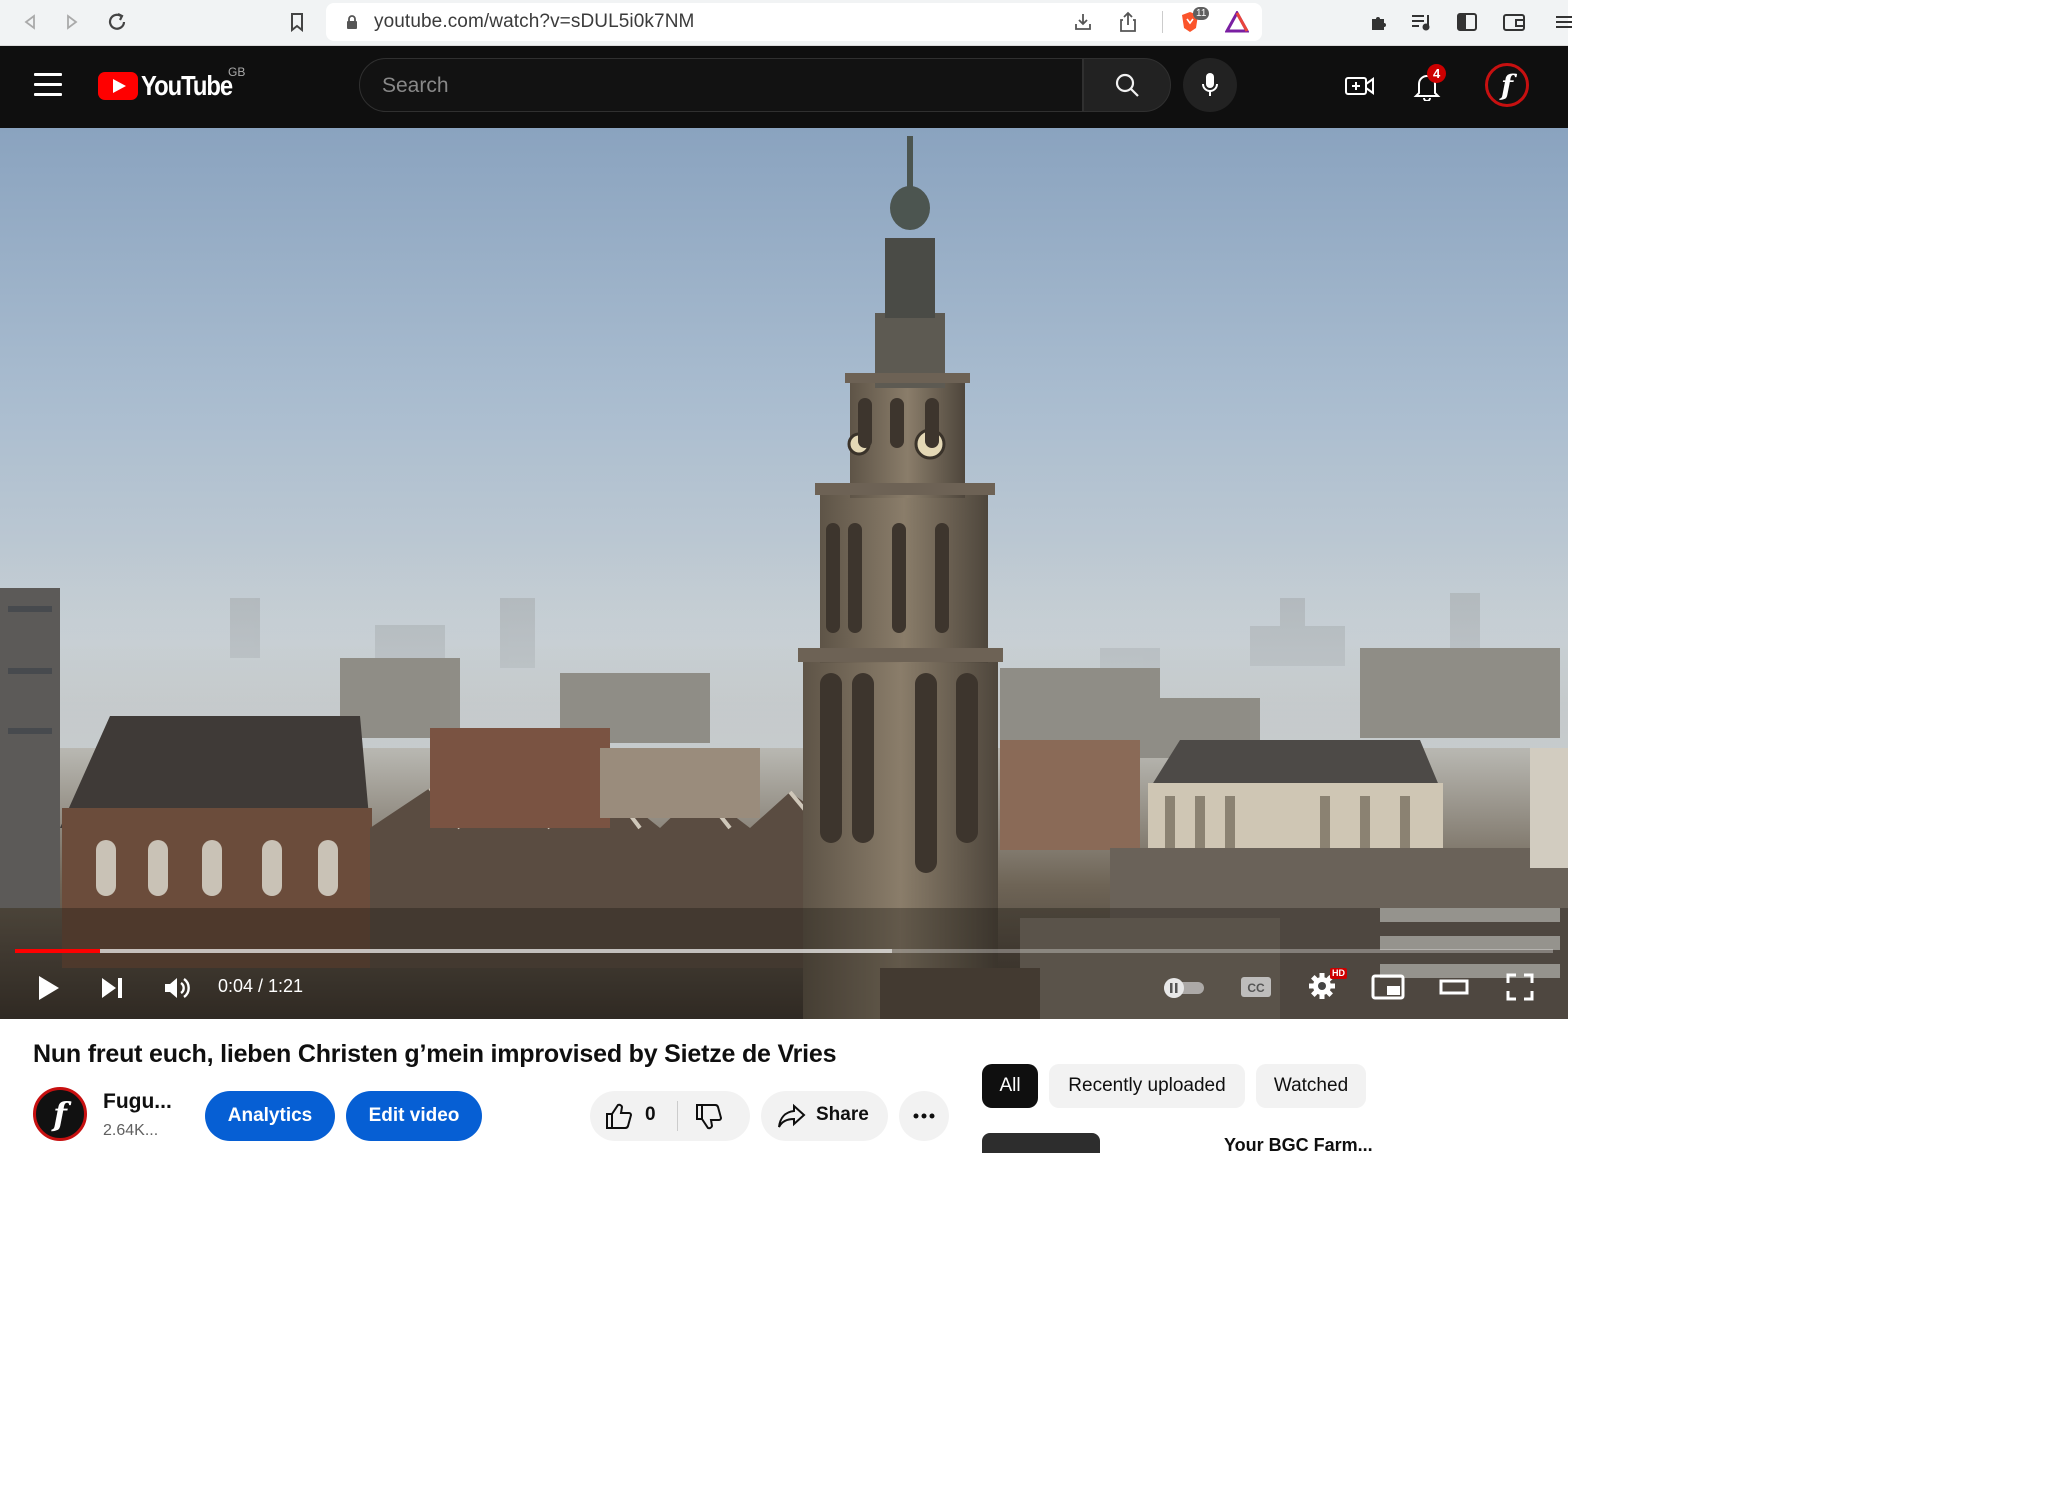  What do you see at coordinates (1083, 22) in the screenshot?
I see `install-app-icon` at bounding box center [1083, 22].